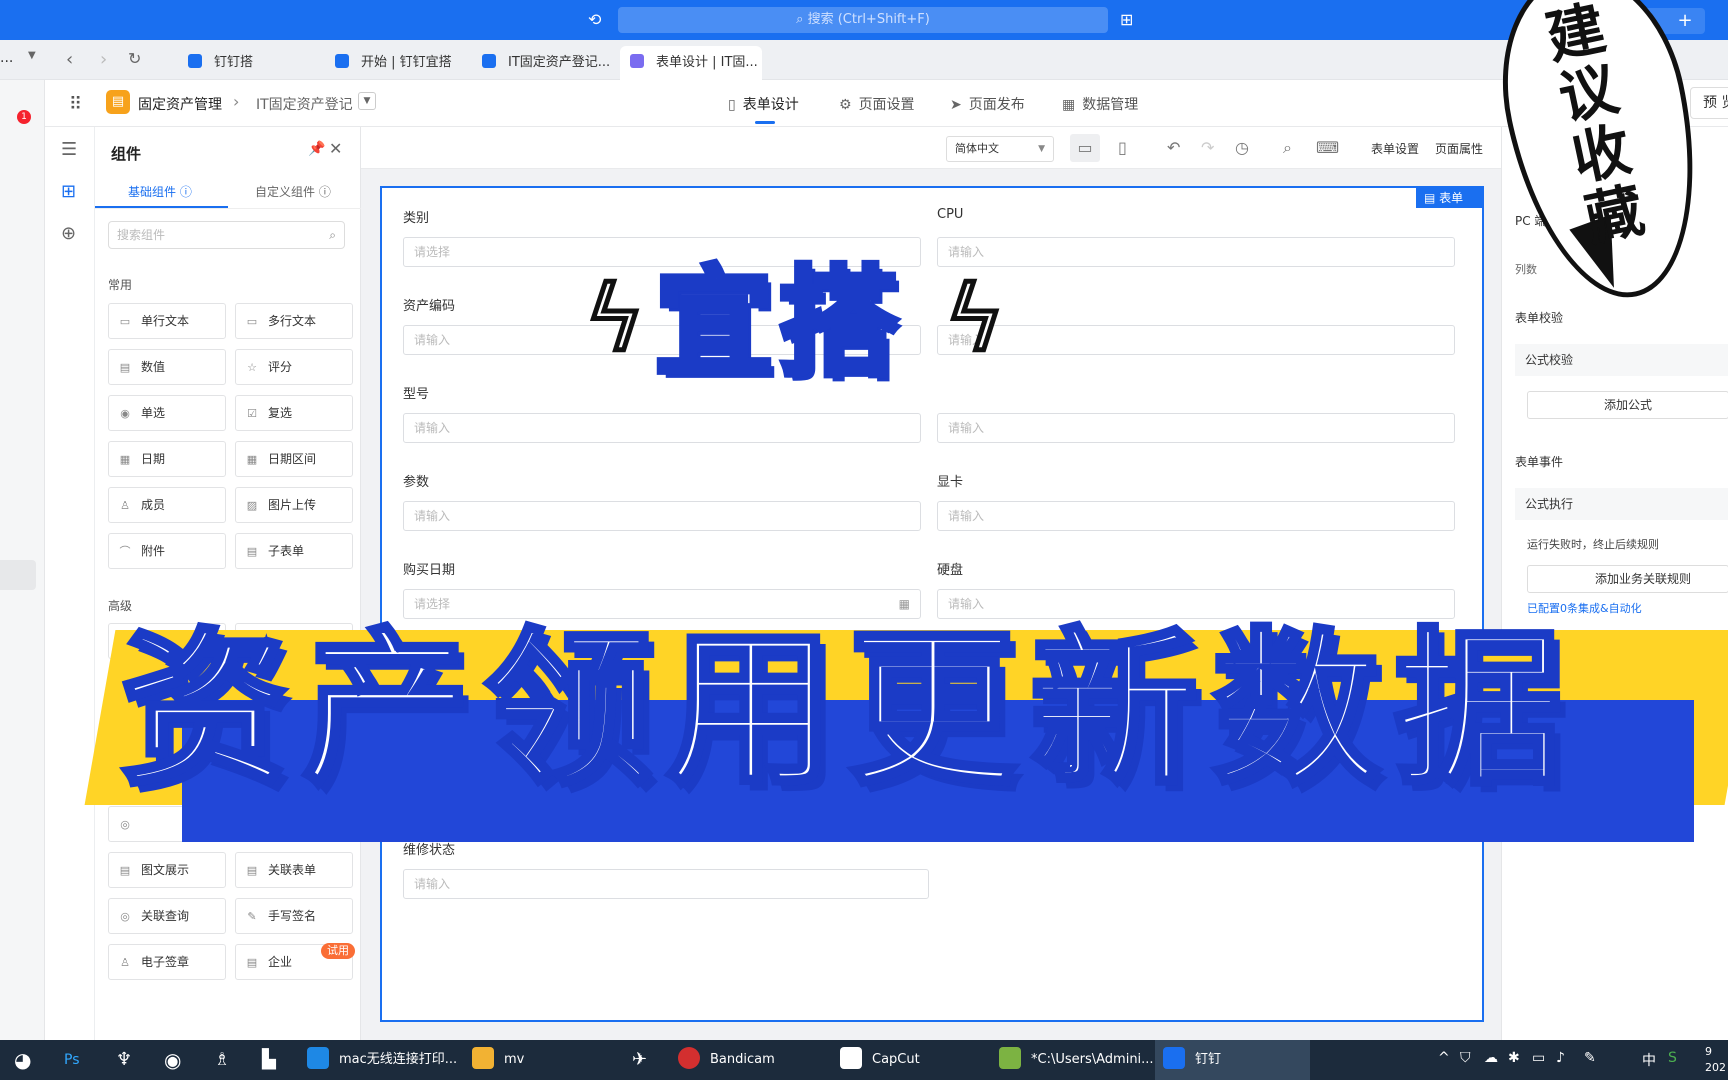  I want to click on preview-button: 预 览, so click(1709, 103).